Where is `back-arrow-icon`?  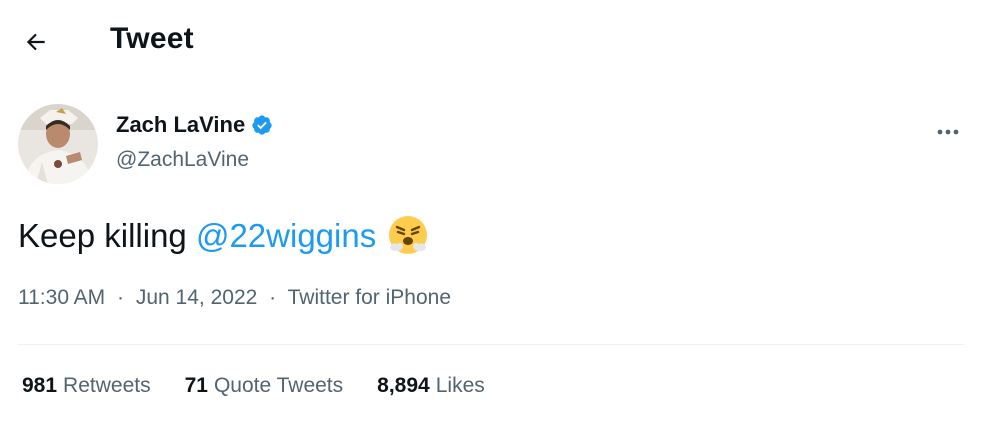
back-arrow-icon is located at coordinates (35, 42).